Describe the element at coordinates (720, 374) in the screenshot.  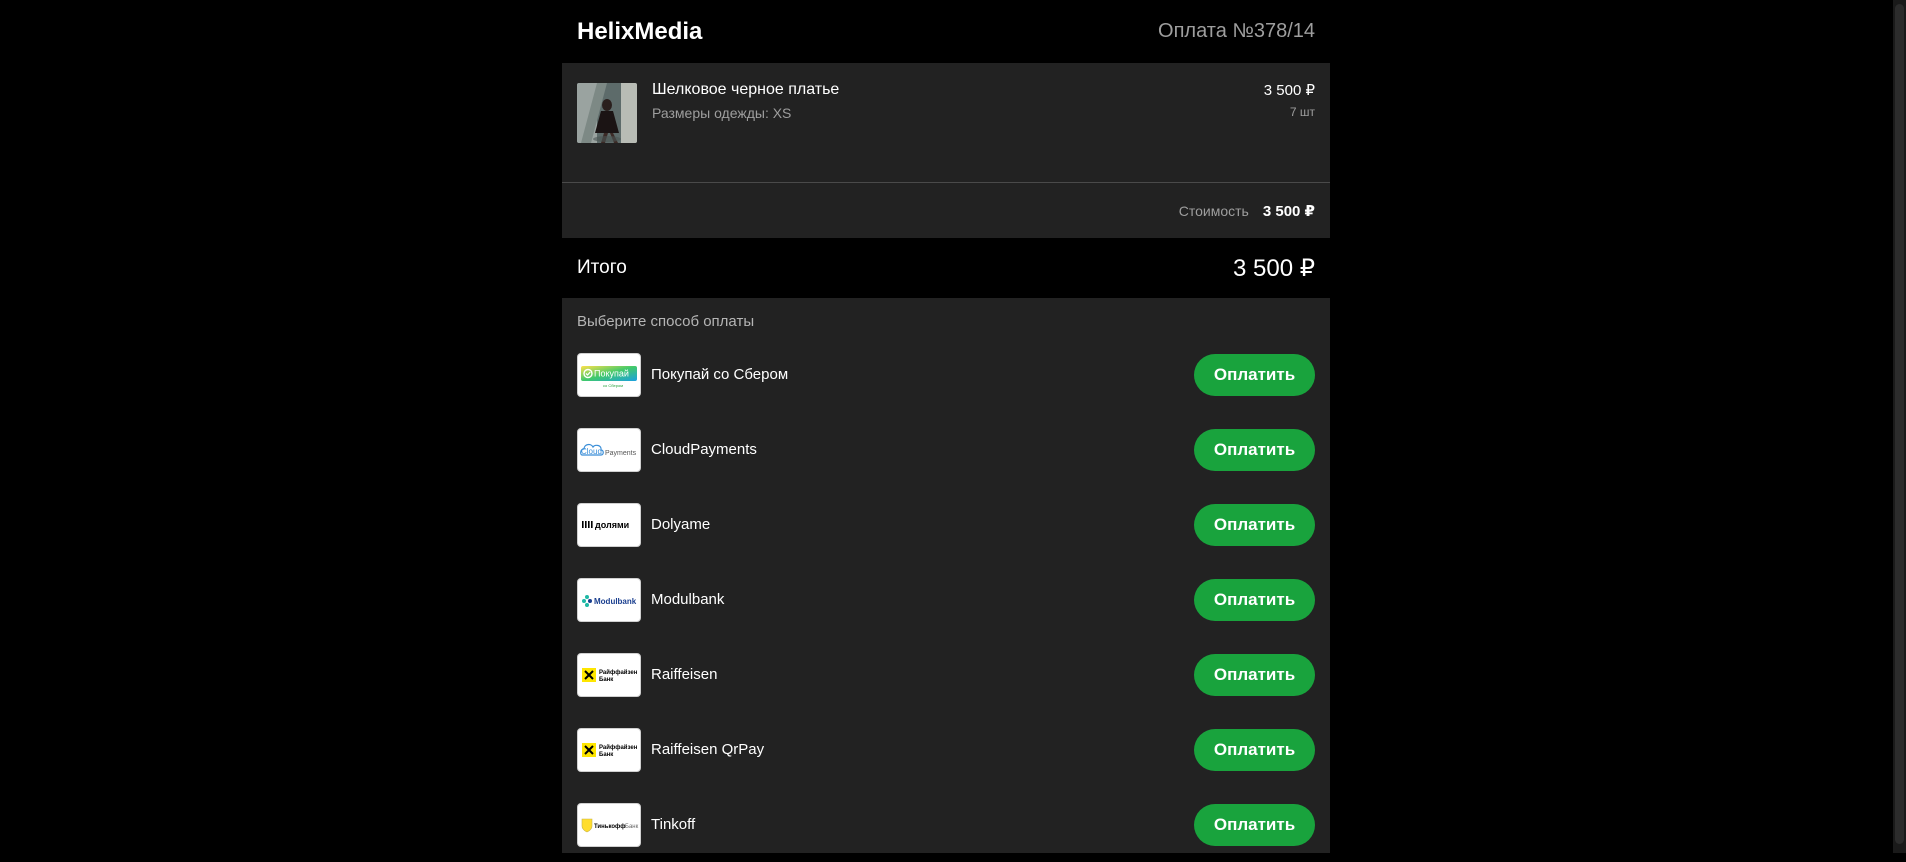
I see `method-name: Покупай со Сбером` at that location.